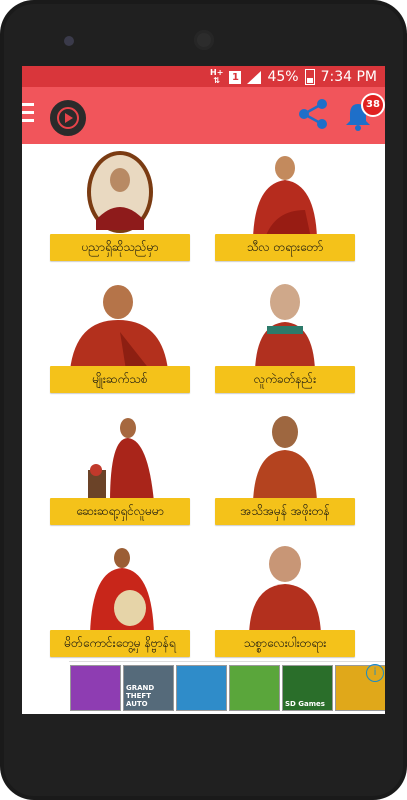 This screenshot has height=800, width=407. What do you see at coordinates (203, 115) in the screenshot?
I see `app-bar: 38` at bounding box center [203, 115].